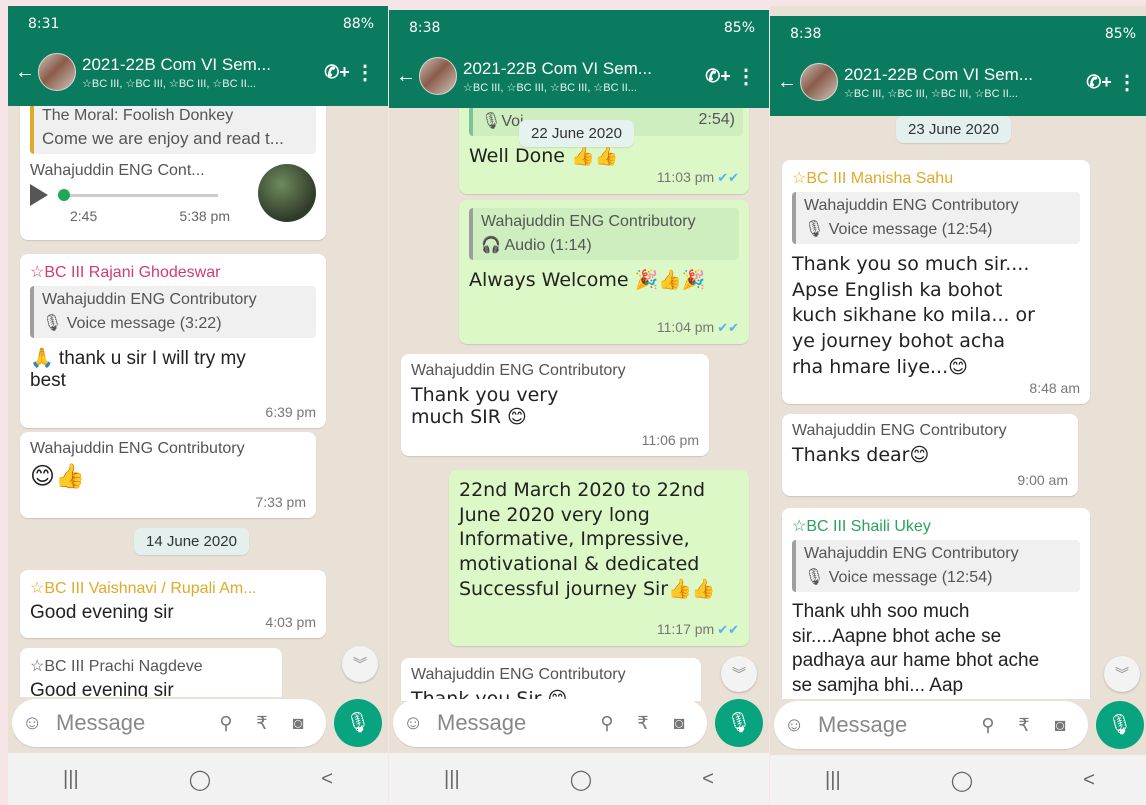  I want to click on voice-seekbar, so click(138, 194).